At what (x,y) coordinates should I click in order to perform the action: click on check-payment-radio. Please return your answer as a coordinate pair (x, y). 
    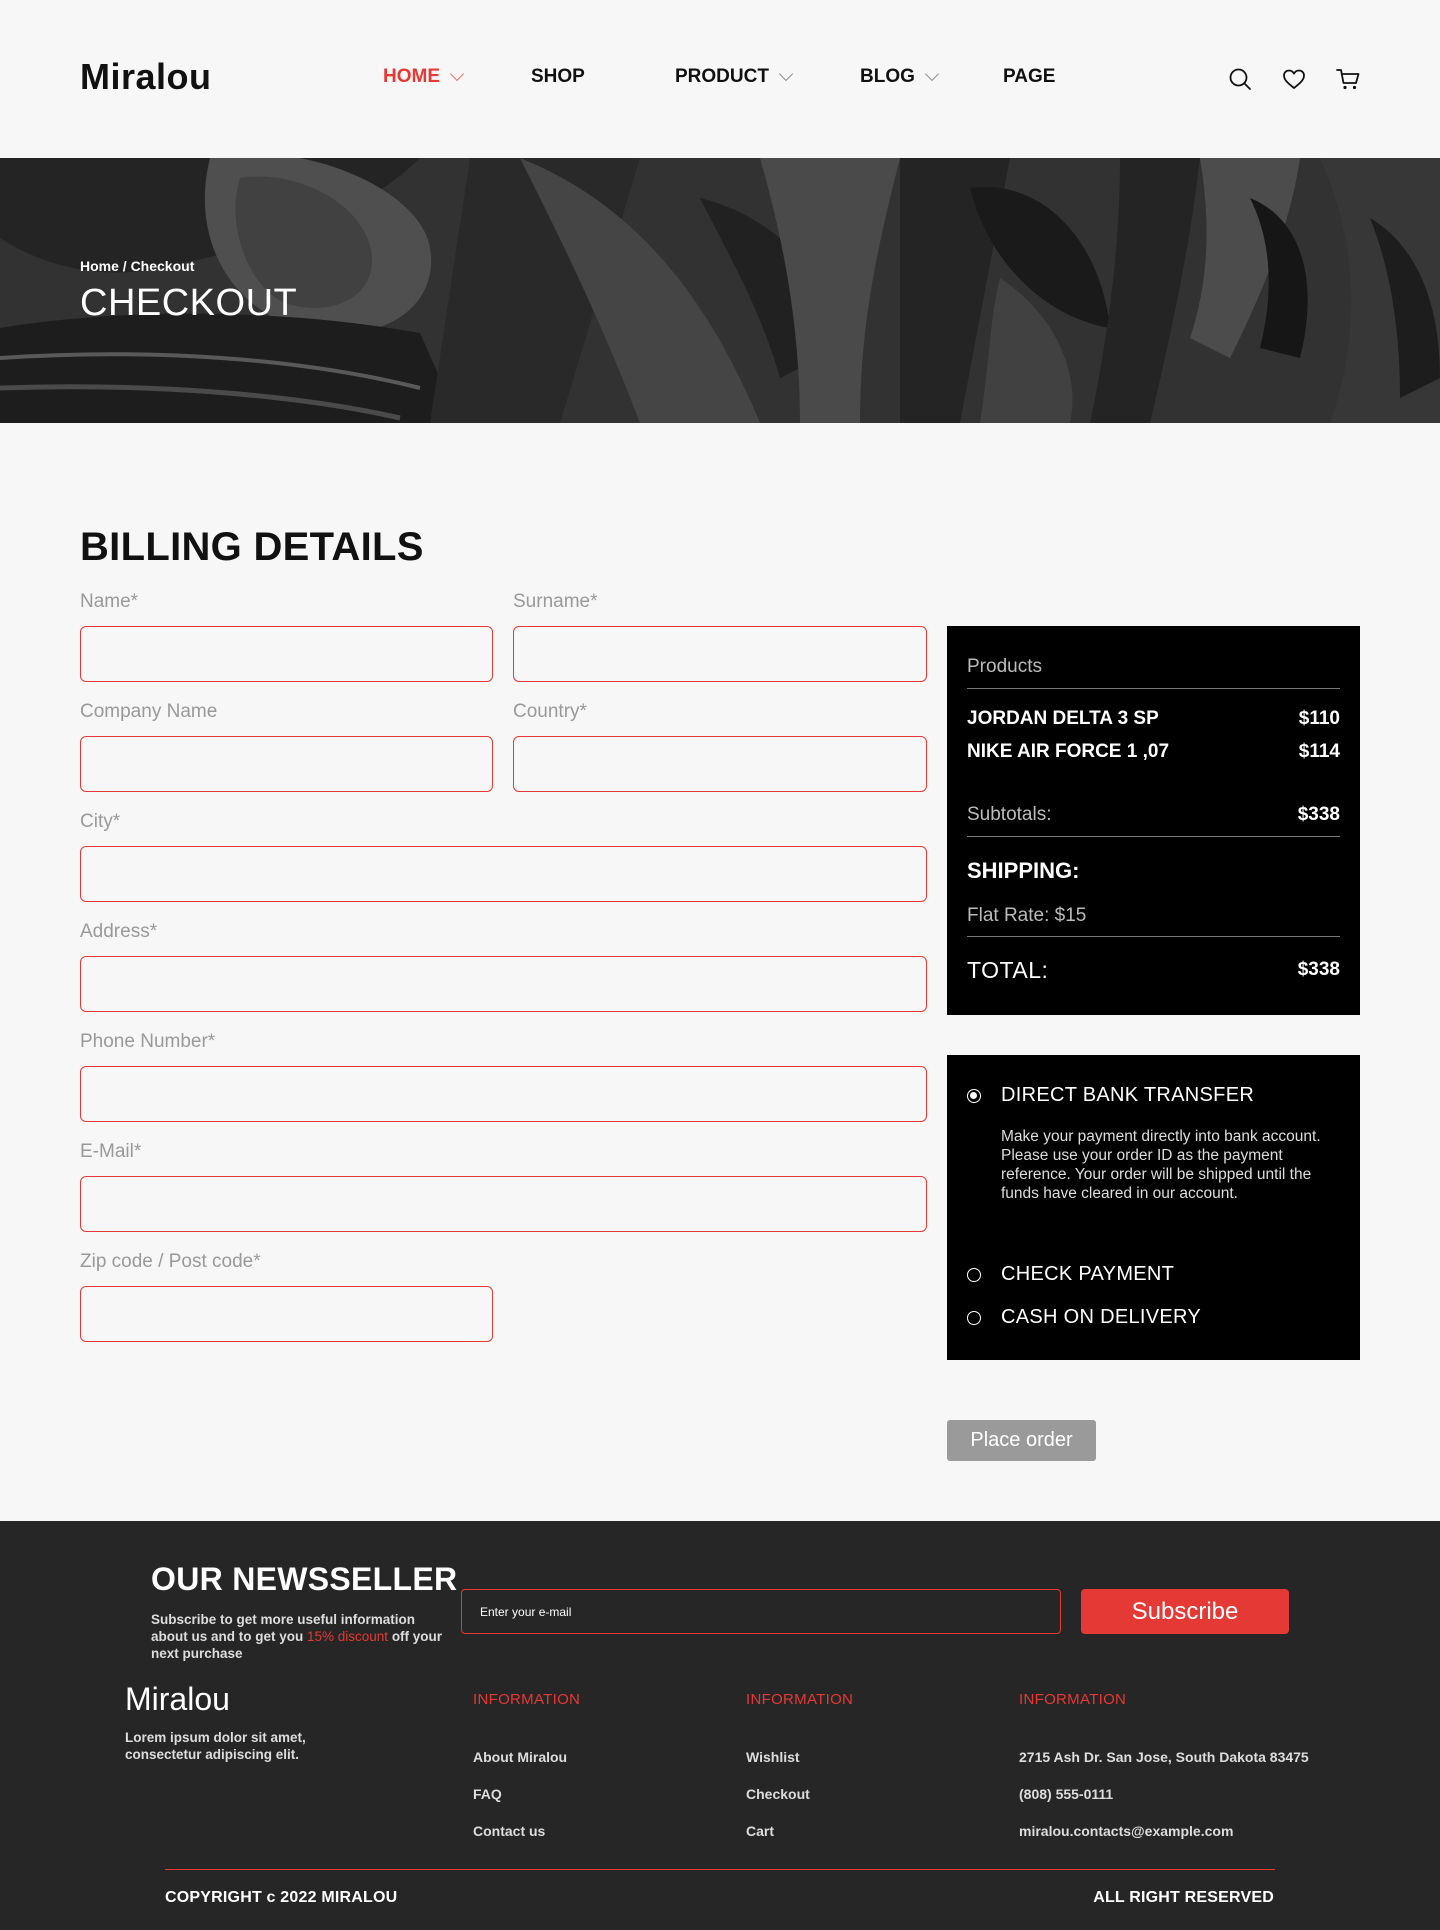
    Looking at the image, I should click on (974, 1275).